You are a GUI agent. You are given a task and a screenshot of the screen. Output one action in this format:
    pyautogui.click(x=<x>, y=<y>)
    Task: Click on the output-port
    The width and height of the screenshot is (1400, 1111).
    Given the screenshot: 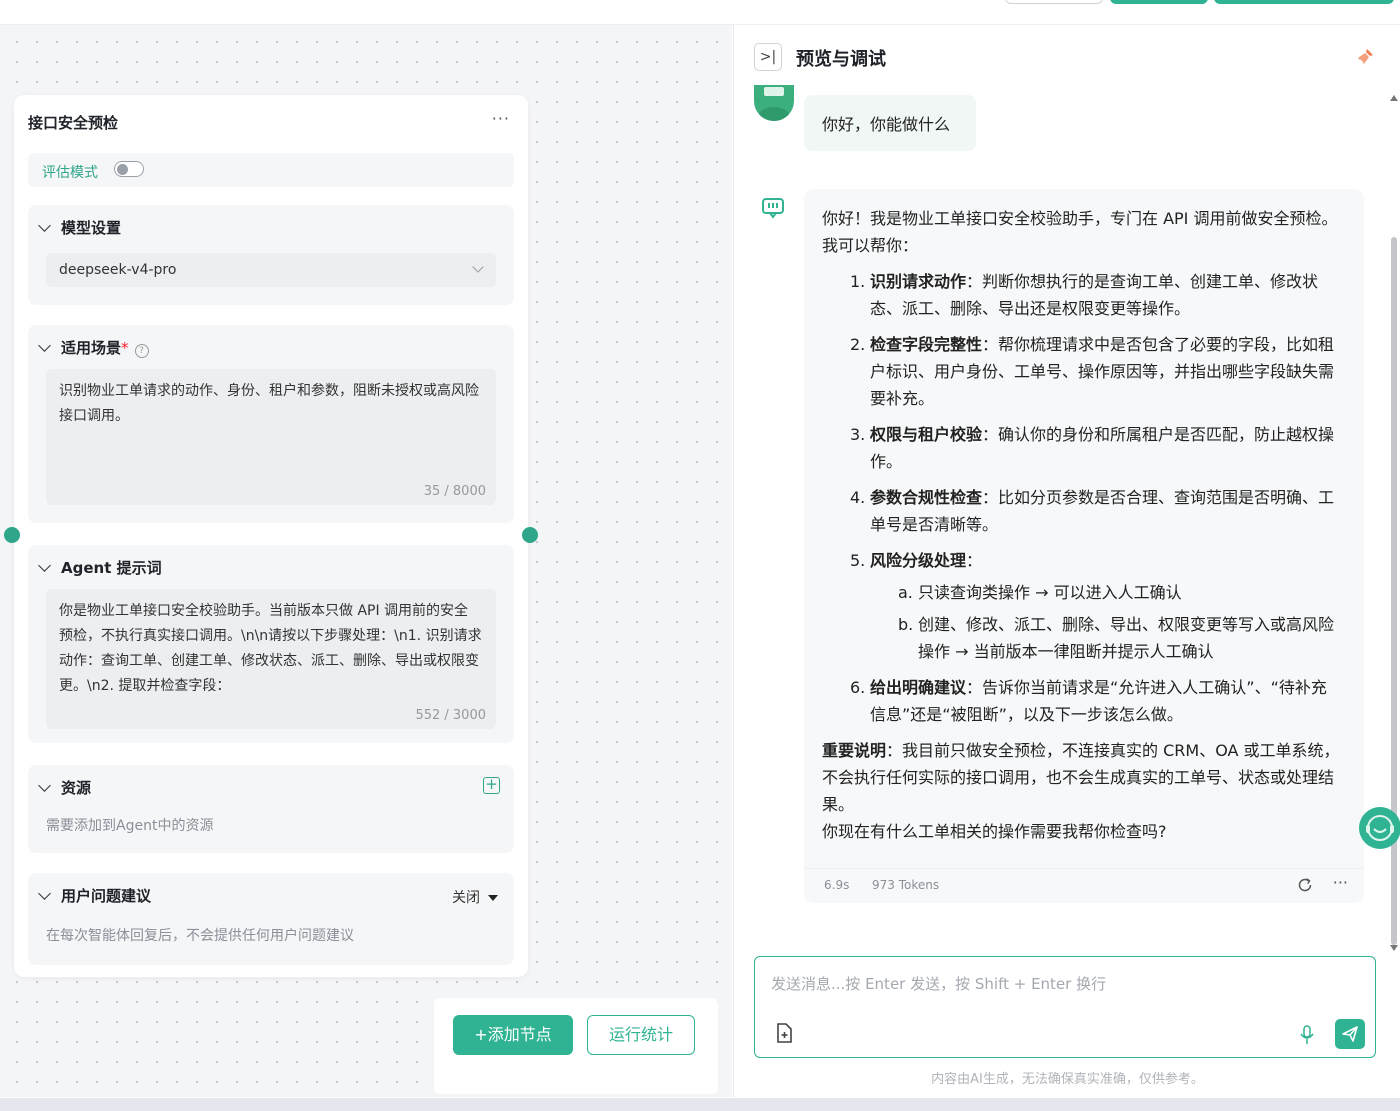 What is the action you would take?
    pyautogui.click(x=530, y=535)
    